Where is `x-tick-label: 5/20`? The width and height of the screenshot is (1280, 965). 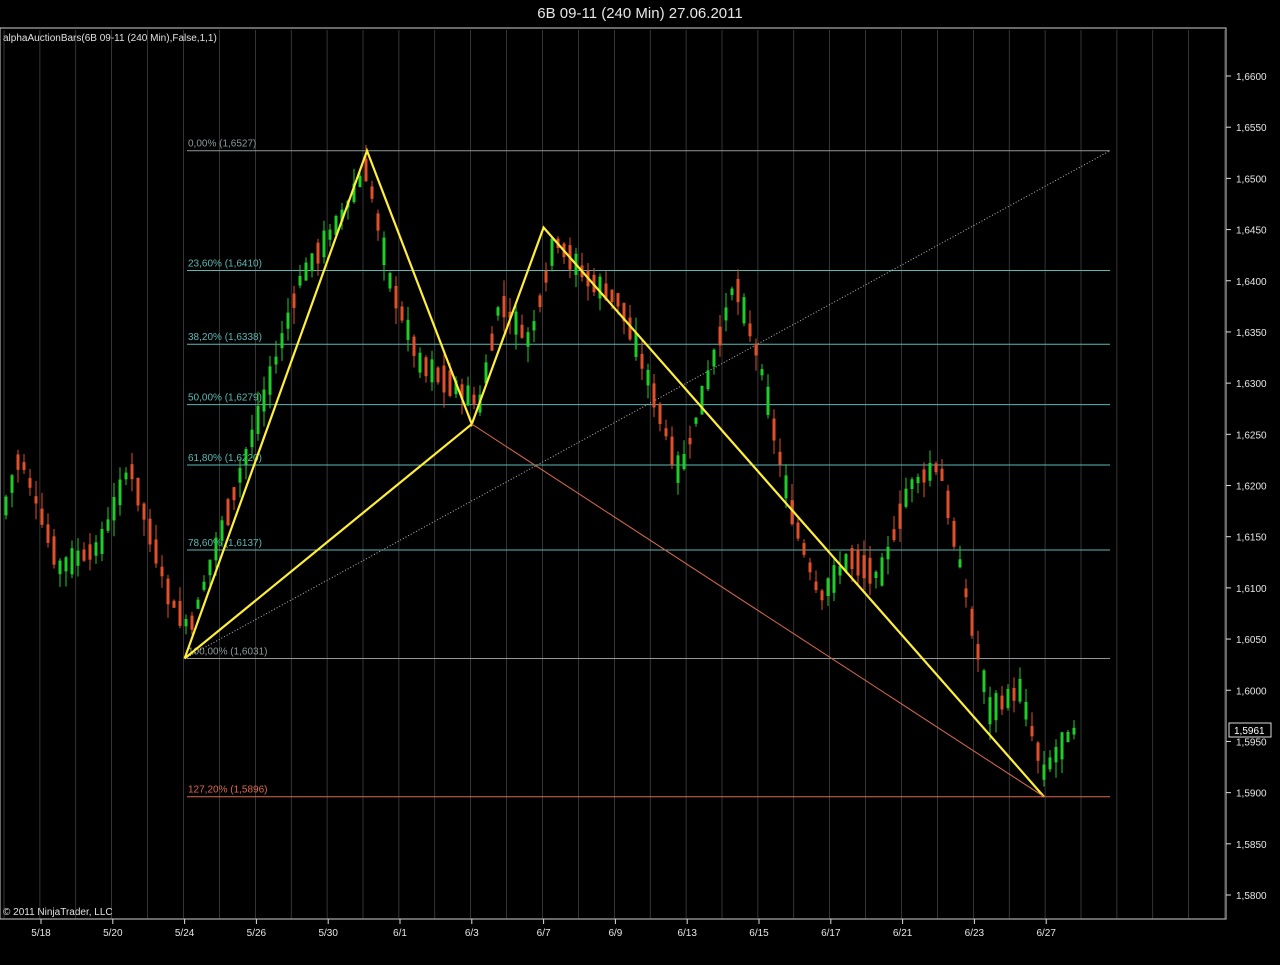
x-tick-label: 5/20 is located at coordinates (113, 933).